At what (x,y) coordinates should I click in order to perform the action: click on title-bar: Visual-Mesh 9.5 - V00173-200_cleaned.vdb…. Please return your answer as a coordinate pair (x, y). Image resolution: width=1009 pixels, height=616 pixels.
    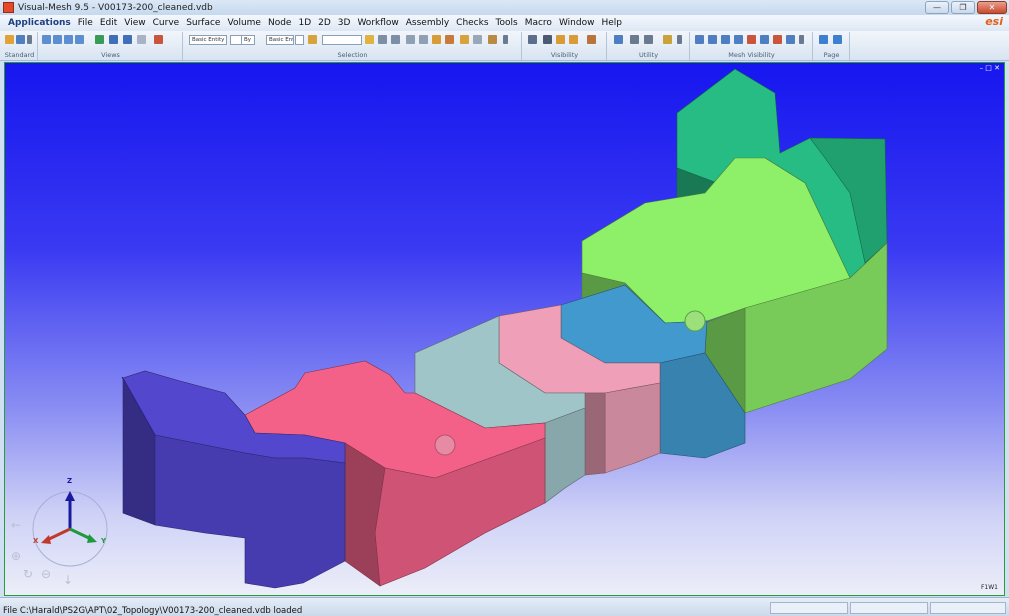
    Looking at the image, I should click on (504, 7).